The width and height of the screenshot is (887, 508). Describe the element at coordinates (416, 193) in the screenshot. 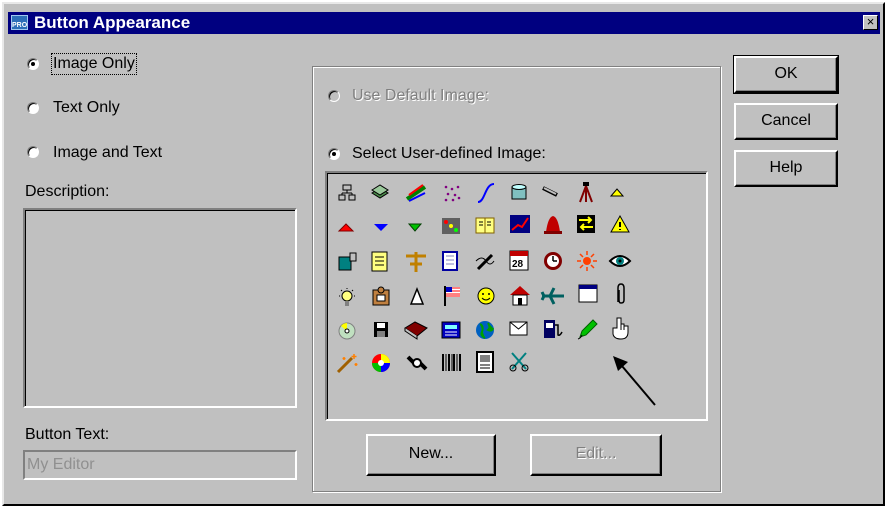

I see `paint-stroke-icon` at that location.